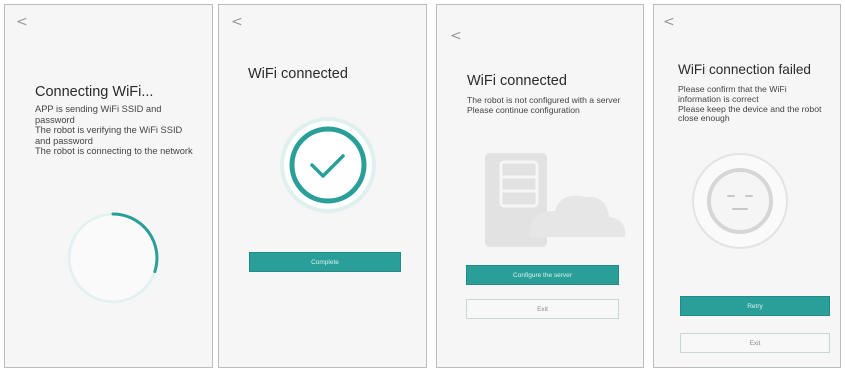 This screenshot has width=845, height=372. Describe the element at coordinates (113, 258) in the screenshot. I see `loading-spinner-icon` at that location.